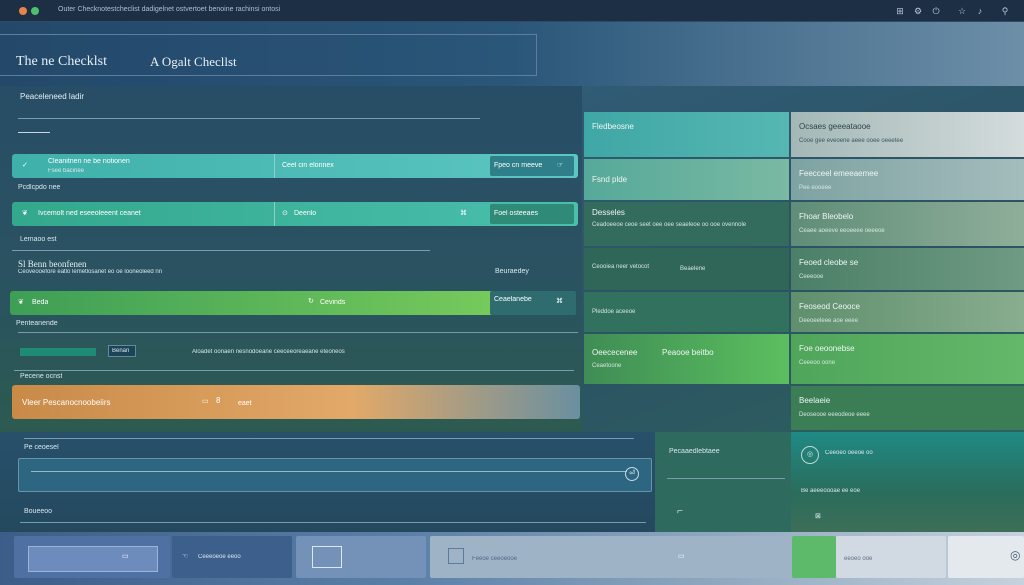 The height and width of the screenshot is (585, 1024). What do you see at coordinates (245, 403) in the screenshot?
I see `row-unit: eaet` at bounding box center [245, 403].